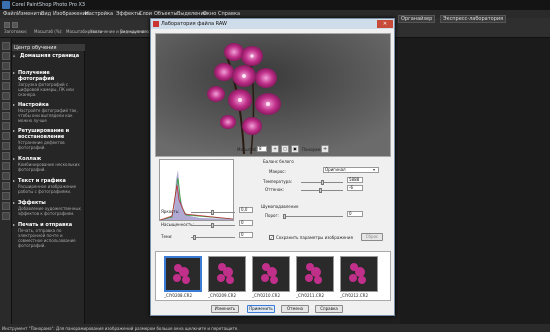  Describe the element at coordinates (145, 14) in the screenshot. I see `menu-layers: Слои` at that location.